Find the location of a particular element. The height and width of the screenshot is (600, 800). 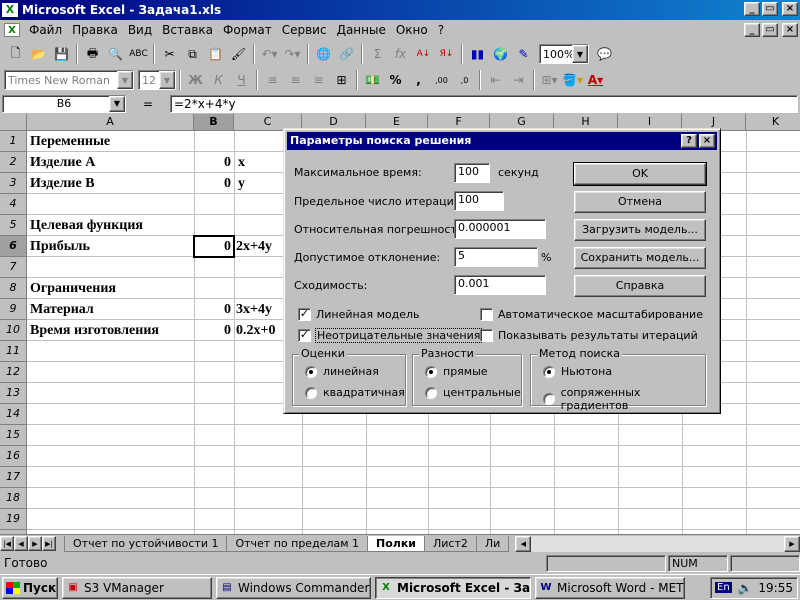

cancel-button: Отмена is located at coordinates (640, 202).